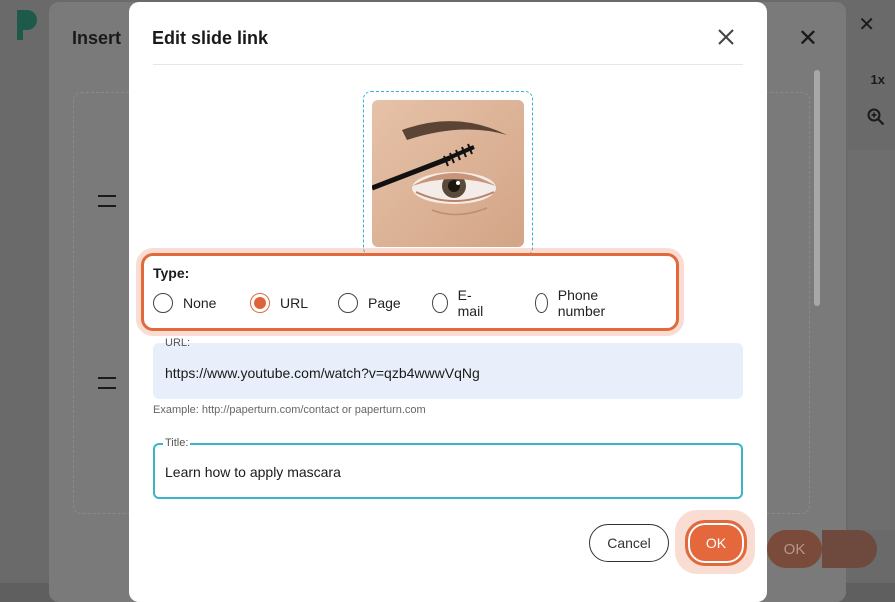 The height and width of the screenshot is (602, 895). I want to click on radio-circle-selected, so click(260, 303).